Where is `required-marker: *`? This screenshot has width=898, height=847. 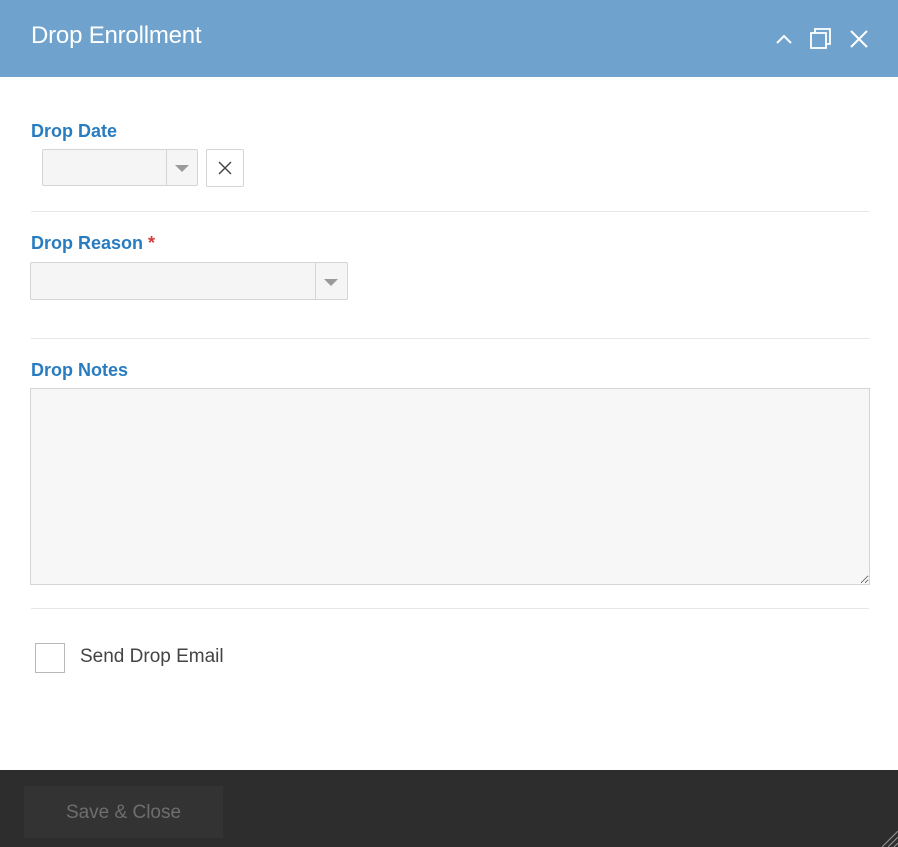
required-marker: * is located at coordinates (152, 243).